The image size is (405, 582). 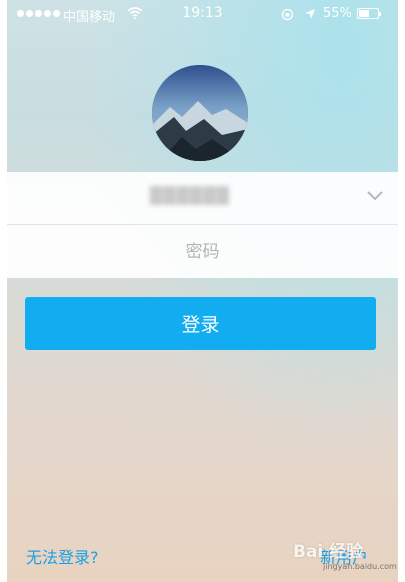 I want to click on avatar, so click(x=200, y=113).